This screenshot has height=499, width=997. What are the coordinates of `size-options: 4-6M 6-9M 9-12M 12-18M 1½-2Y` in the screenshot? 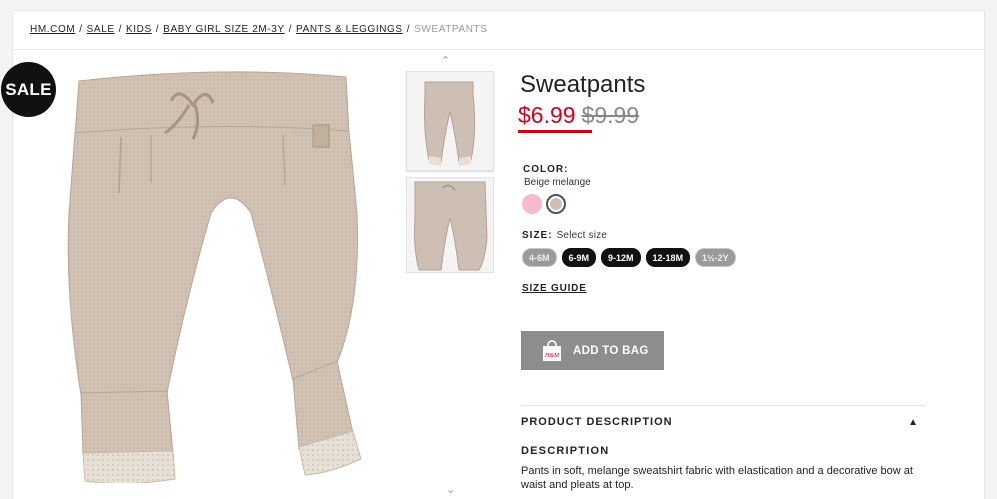 It's located at (629, 257).